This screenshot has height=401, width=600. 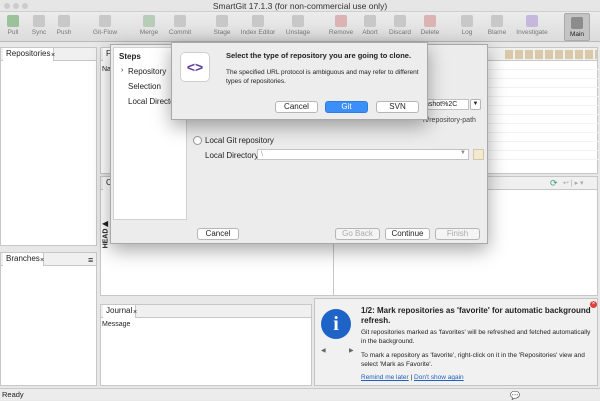 What do you see at coordinates (323, 350) in the screenshot?
I see `prev-notification-button: ◀` at bounding box center [323, 350].